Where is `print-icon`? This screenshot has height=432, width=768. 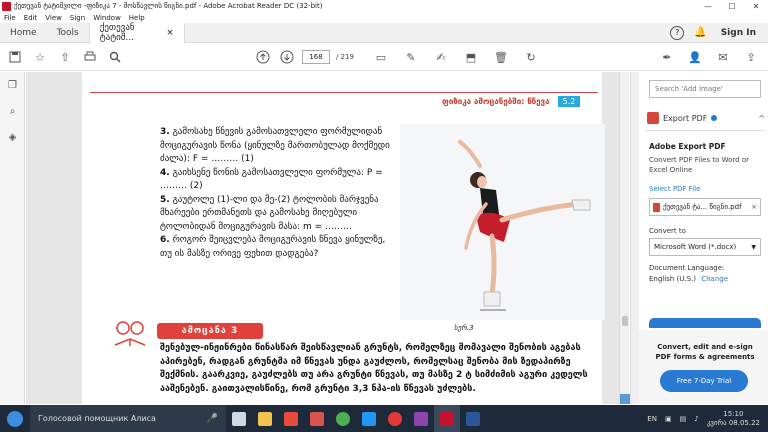
print-icon is located at coordinates (90, 57).